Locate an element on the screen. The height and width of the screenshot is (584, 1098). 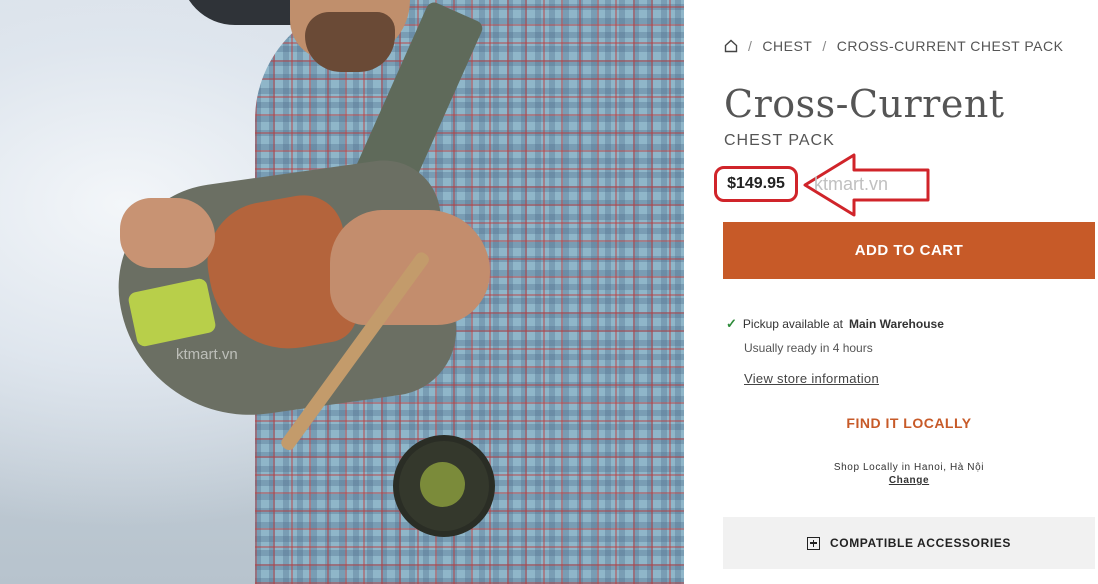
compatible-accessories-toggle: COMPATIBLE ACCESSORIES is located at coordinates (909, 543).